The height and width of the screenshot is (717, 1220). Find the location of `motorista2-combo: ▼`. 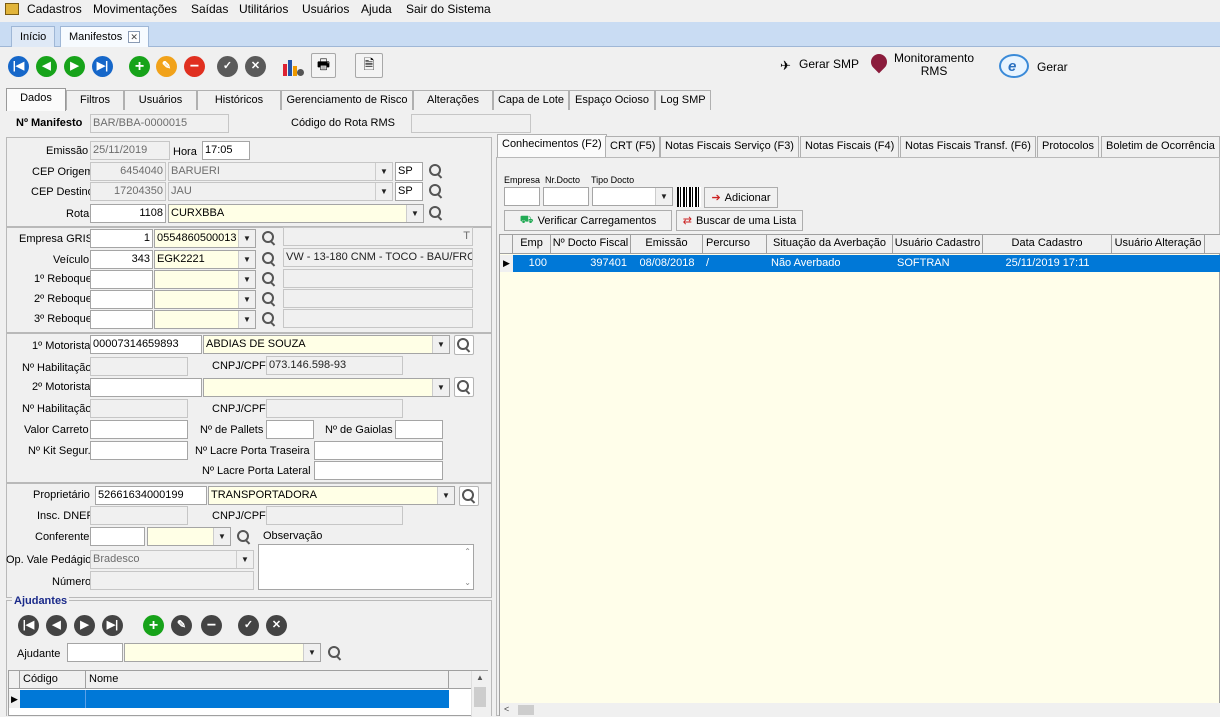

motorista2-combo: ▼ is located at coordinates (326, 387).